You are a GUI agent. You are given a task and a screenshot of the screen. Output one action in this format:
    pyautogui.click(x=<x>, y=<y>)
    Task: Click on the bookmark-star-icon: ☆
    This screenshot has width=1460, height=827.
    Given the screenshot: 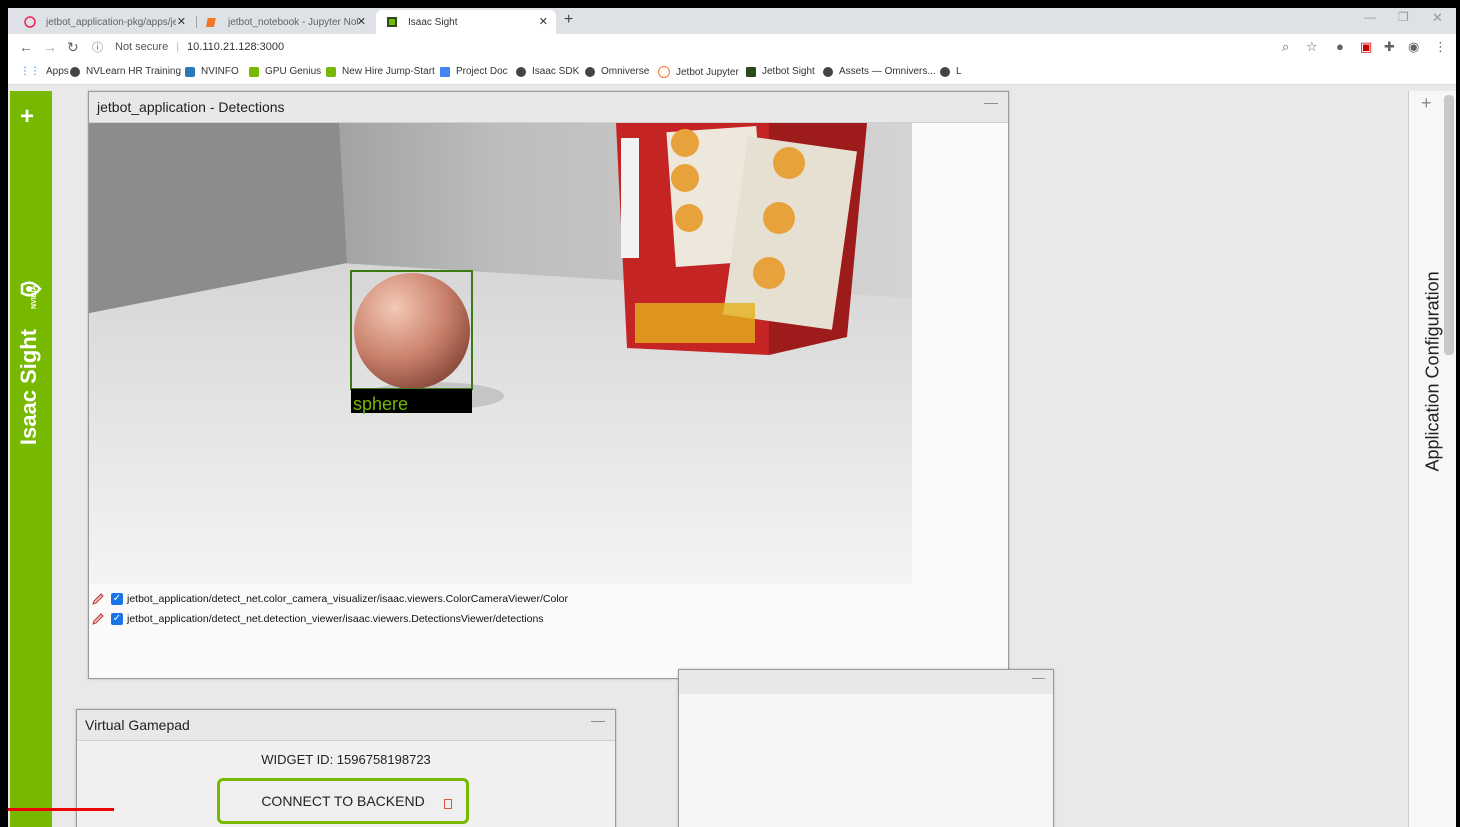 What is the action you would take?
    pyautogui.click(x=1312, y=47)
    